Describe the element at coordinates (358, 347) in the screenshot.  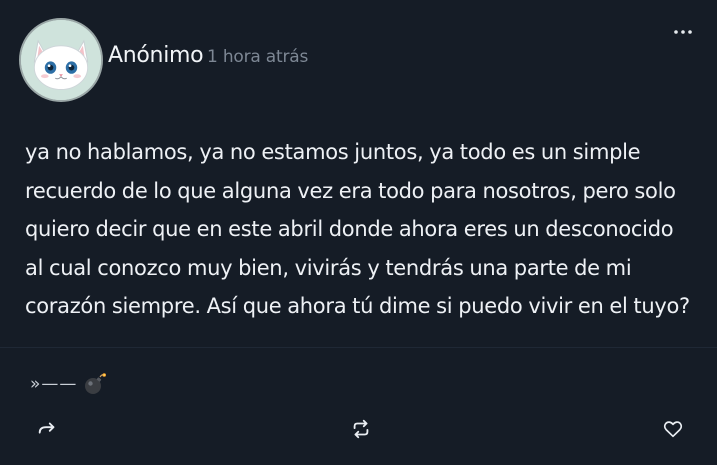
I see `post-divider` at that location.